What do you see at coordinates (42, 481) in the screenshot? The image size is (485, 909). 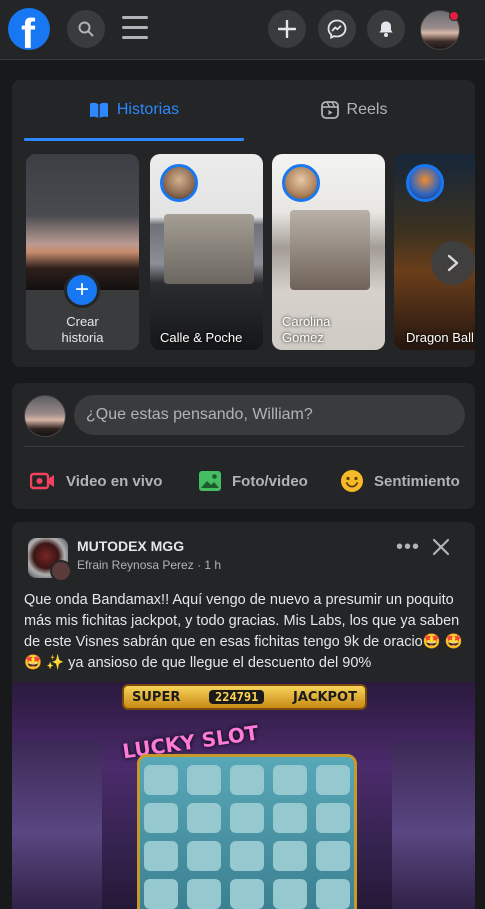 I see `live-video-icon` at bounding box center [42, 481].